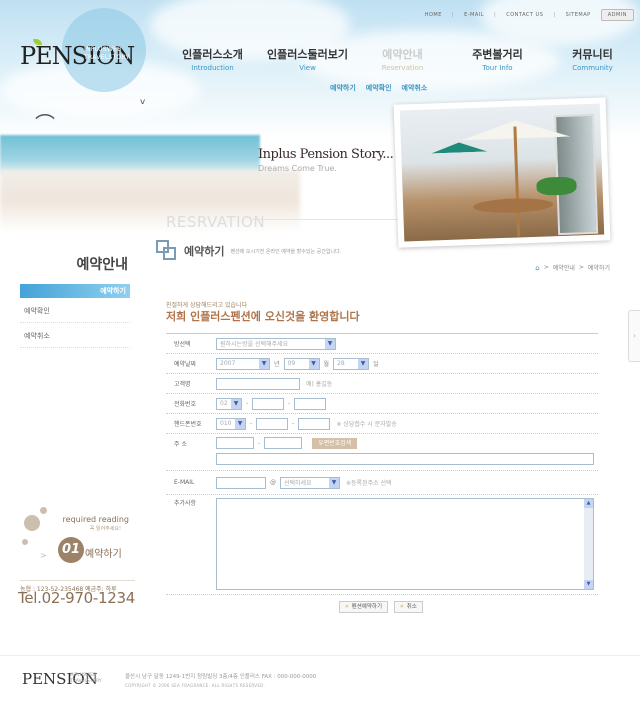  I want to click on top-nav-sitemap: SITEMAP, so click(578, 15).